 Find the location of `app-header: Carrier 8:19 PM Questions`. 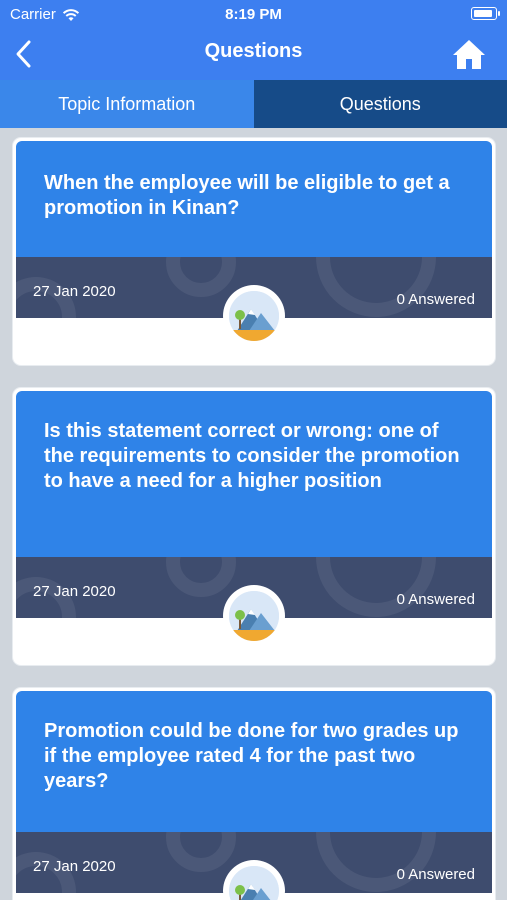

app-header: Carrier 8:19 PM Questions is located at coordinates (253, 40).